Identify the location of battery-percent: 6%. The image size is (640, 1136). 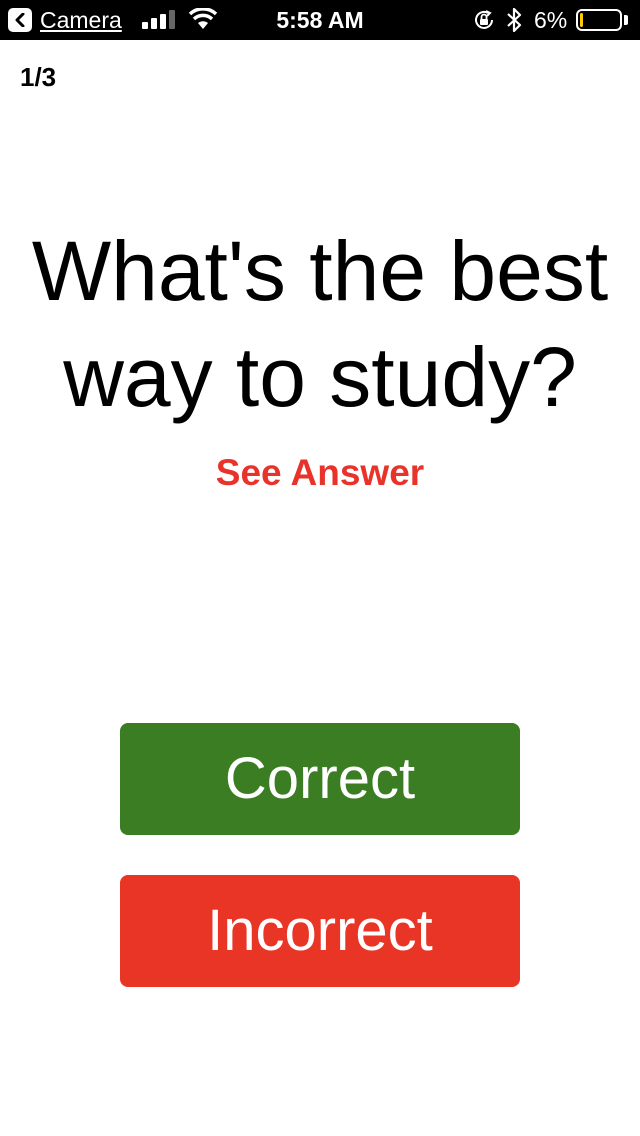
(551, 20).